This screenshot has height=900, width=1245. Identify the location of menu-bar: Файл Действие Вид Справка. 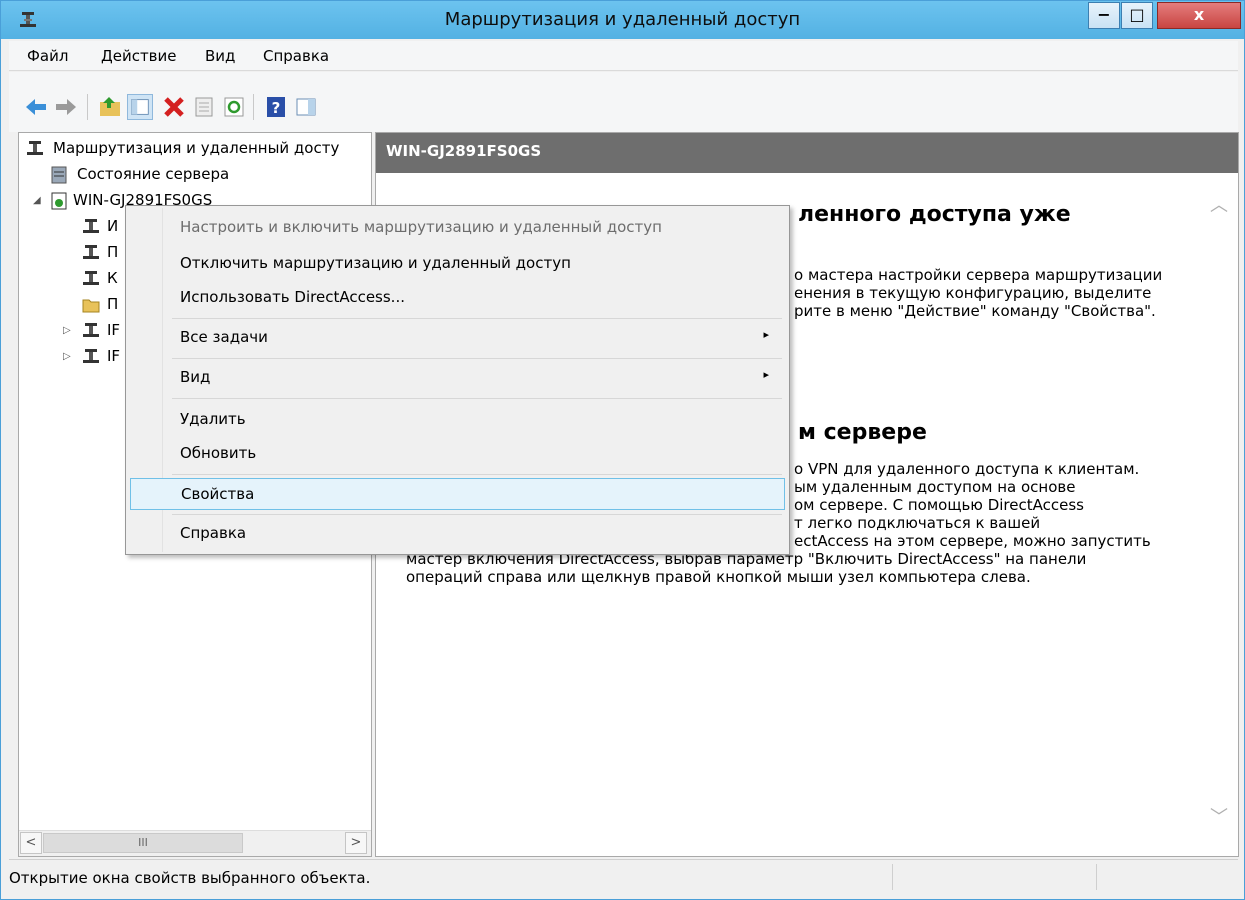
(623, 56).